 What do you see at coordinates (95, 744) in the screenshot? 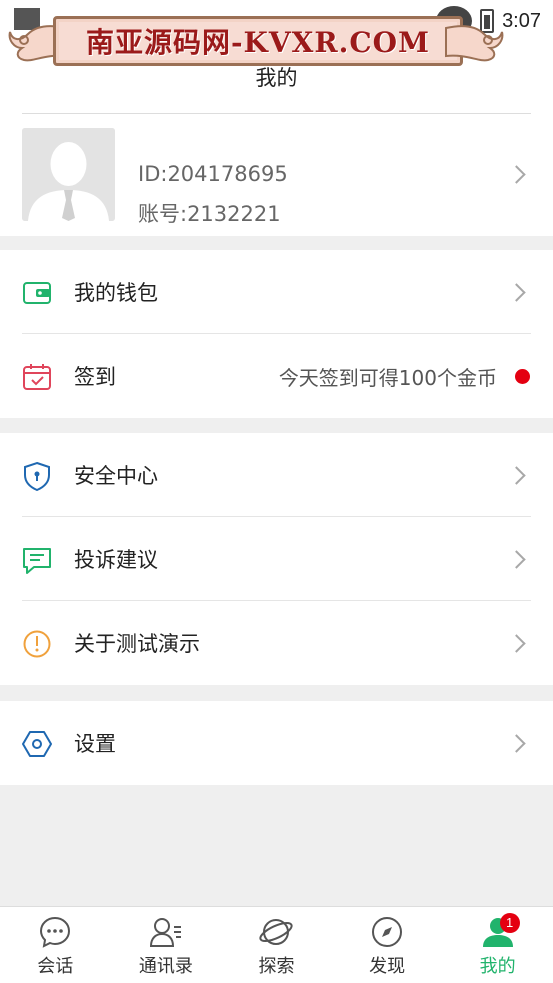
I see `settings-label: 设置` at bounding box center [95, 744].